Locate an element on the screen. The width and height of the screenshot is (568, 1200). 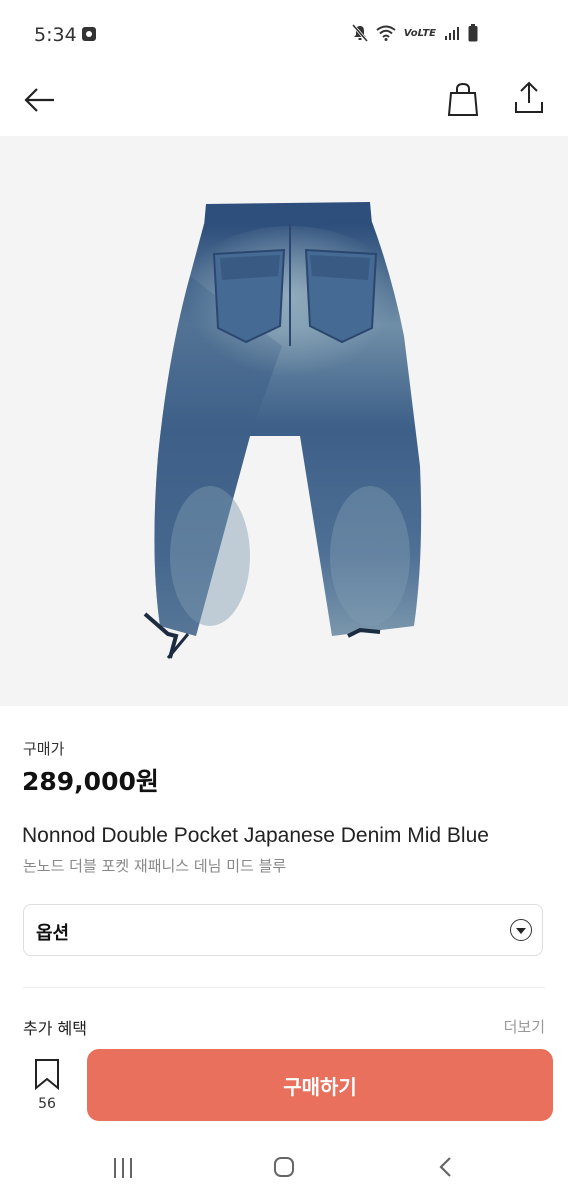
bookmark-icon is located at coordinates (47, 1074).